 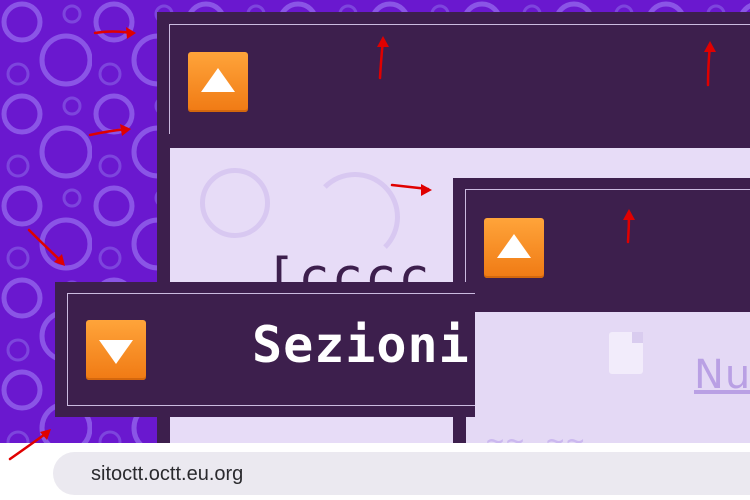 I want to click on faded-link: Nu, so click(x=722, y=375).